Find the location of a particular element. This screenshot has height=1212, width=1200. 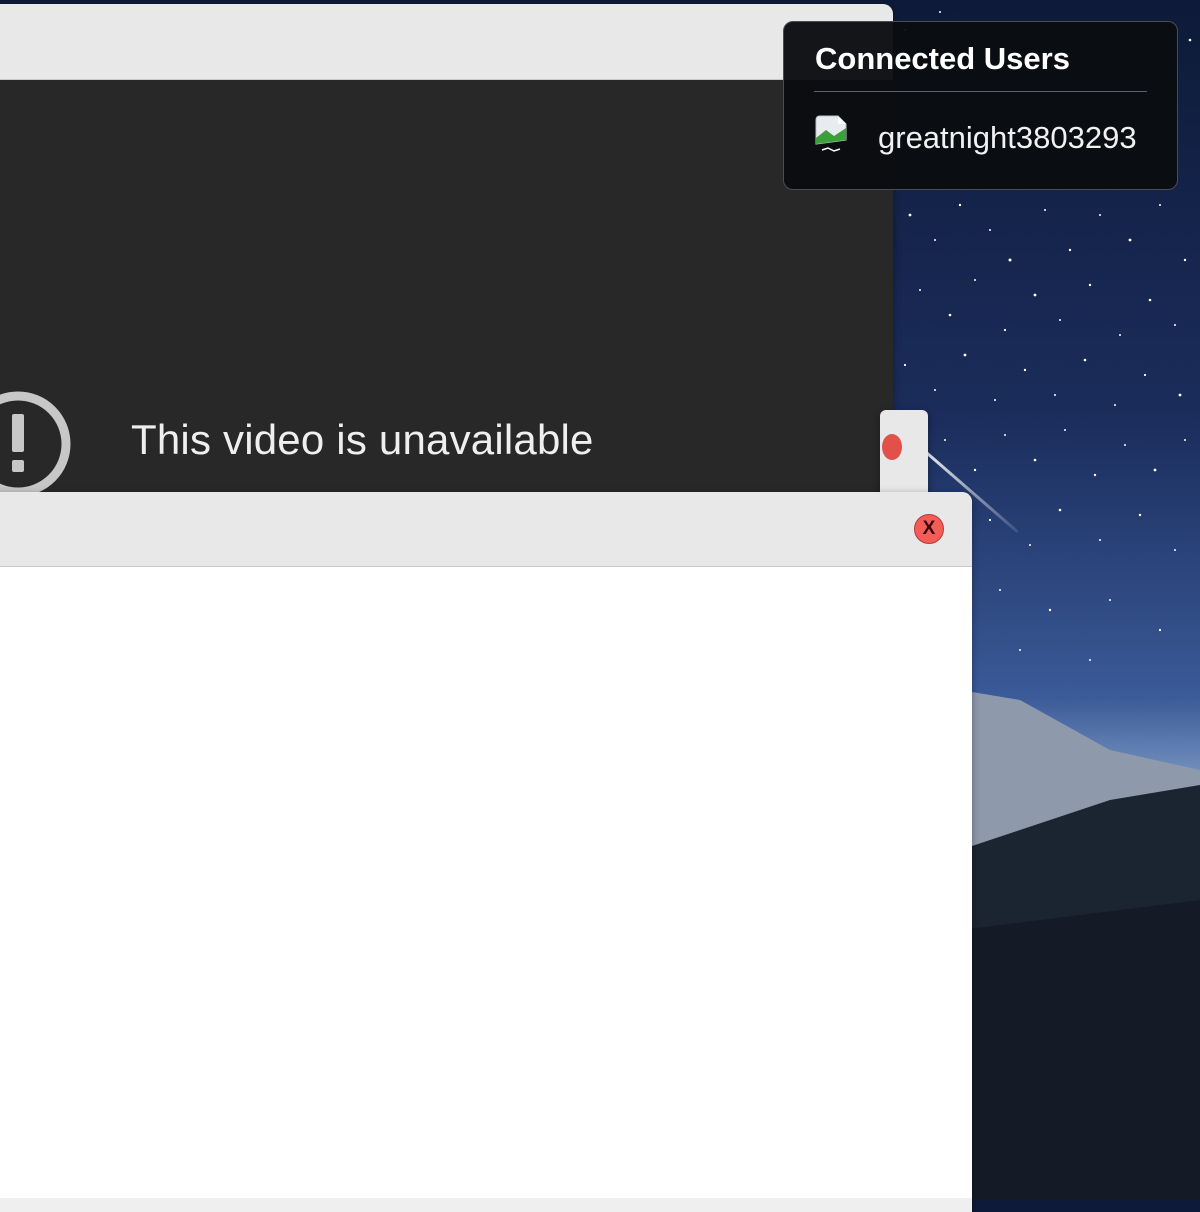

close-button: X is located at coordinates (929, 529).